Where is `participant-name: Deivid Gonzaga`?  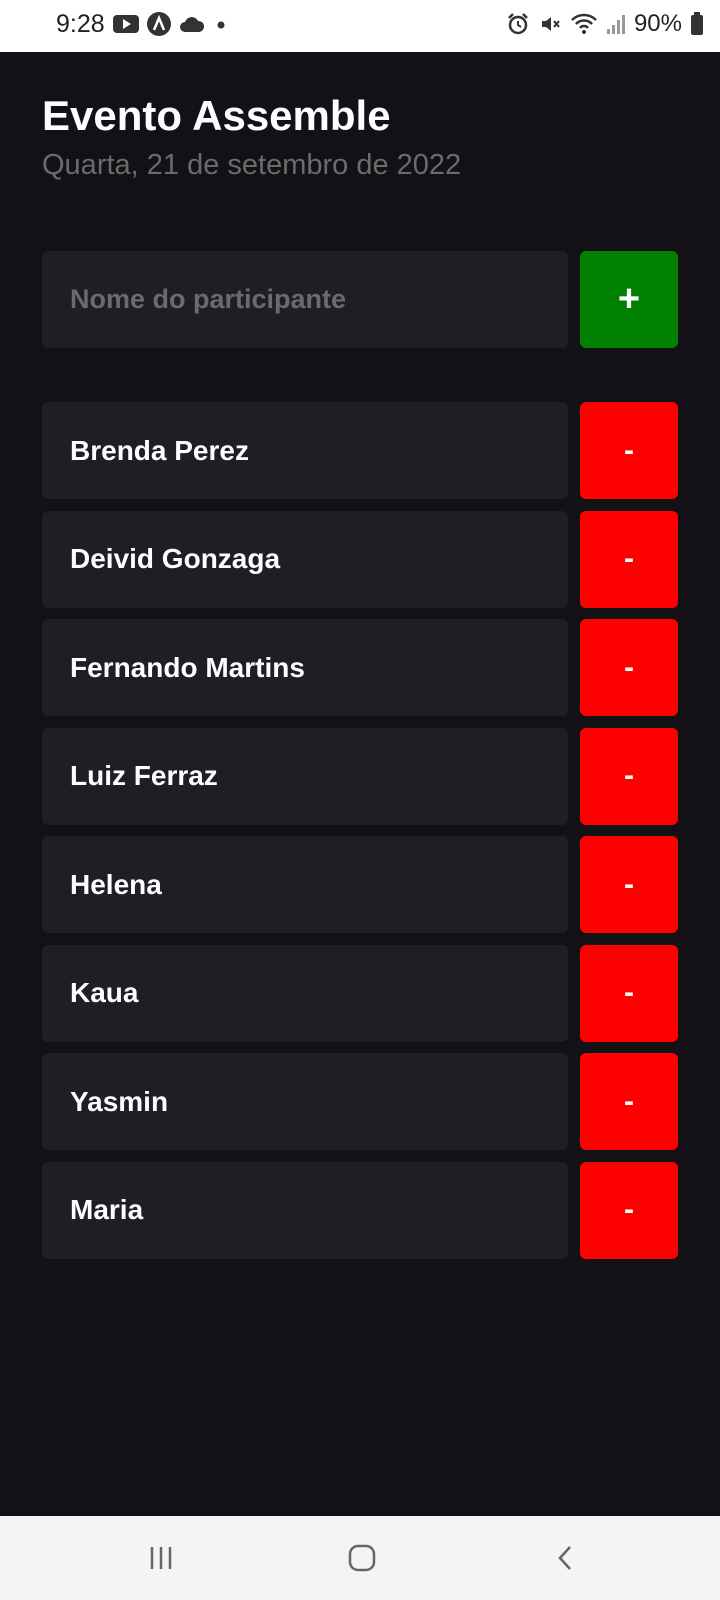 participant-name: Deivid Gonzaga is located at coordinates (305, 559).